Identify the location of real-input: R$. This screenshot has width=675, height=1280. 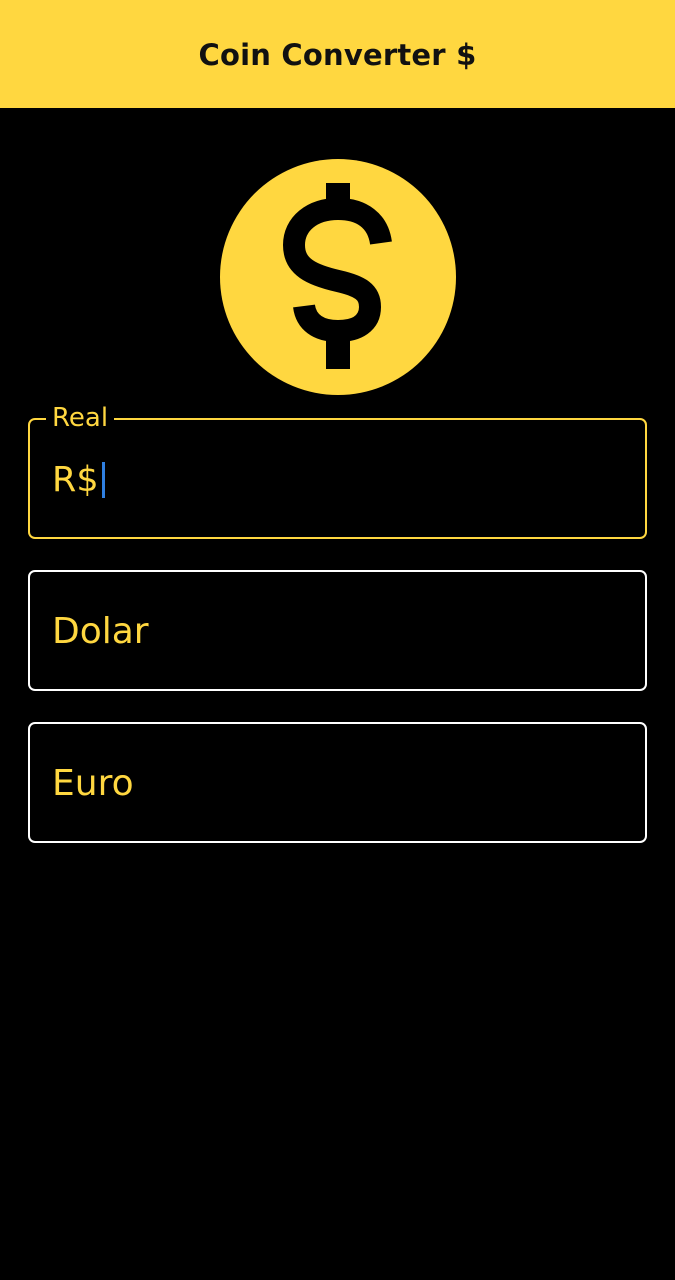
(78, 480).